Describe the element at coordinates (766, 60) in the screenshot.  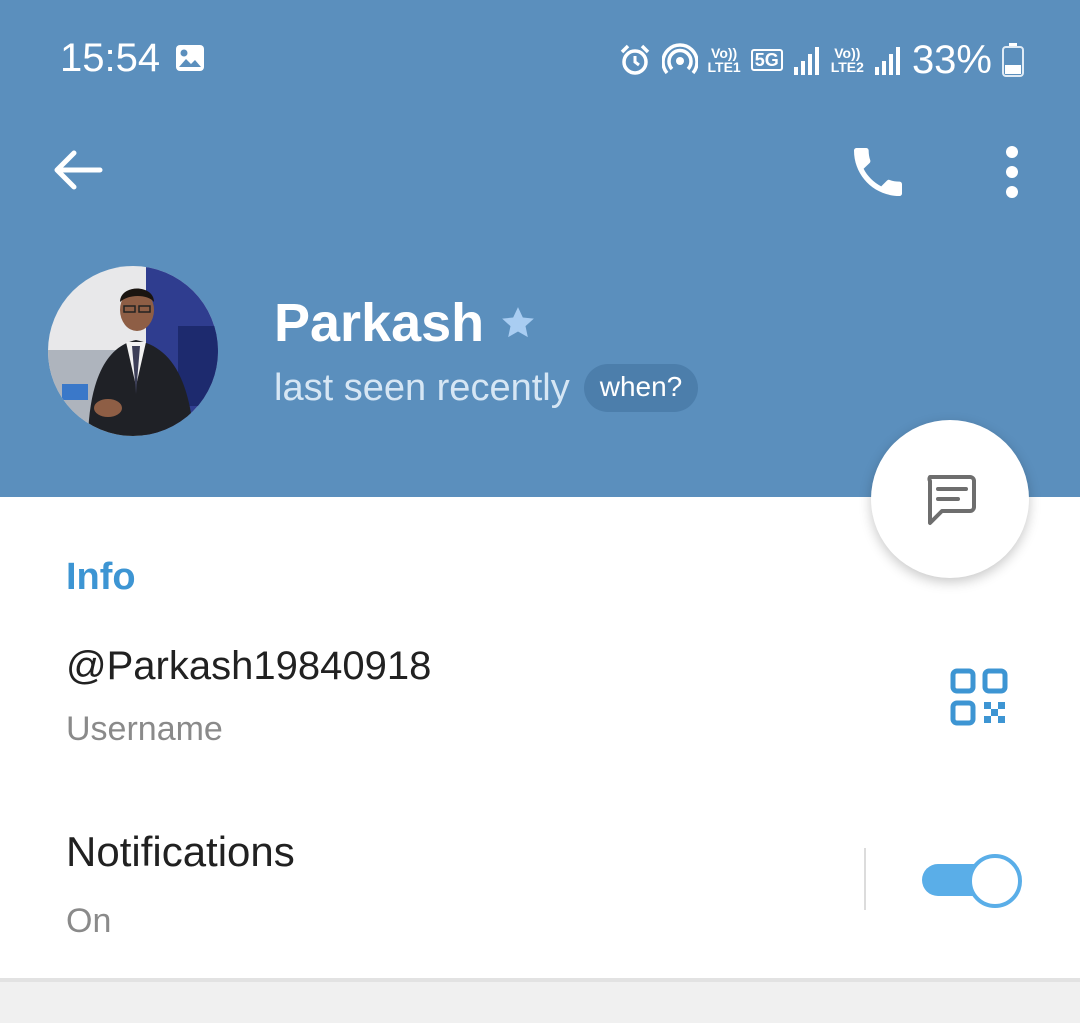
I see `sim1-5g-badge: 5G` at that location.